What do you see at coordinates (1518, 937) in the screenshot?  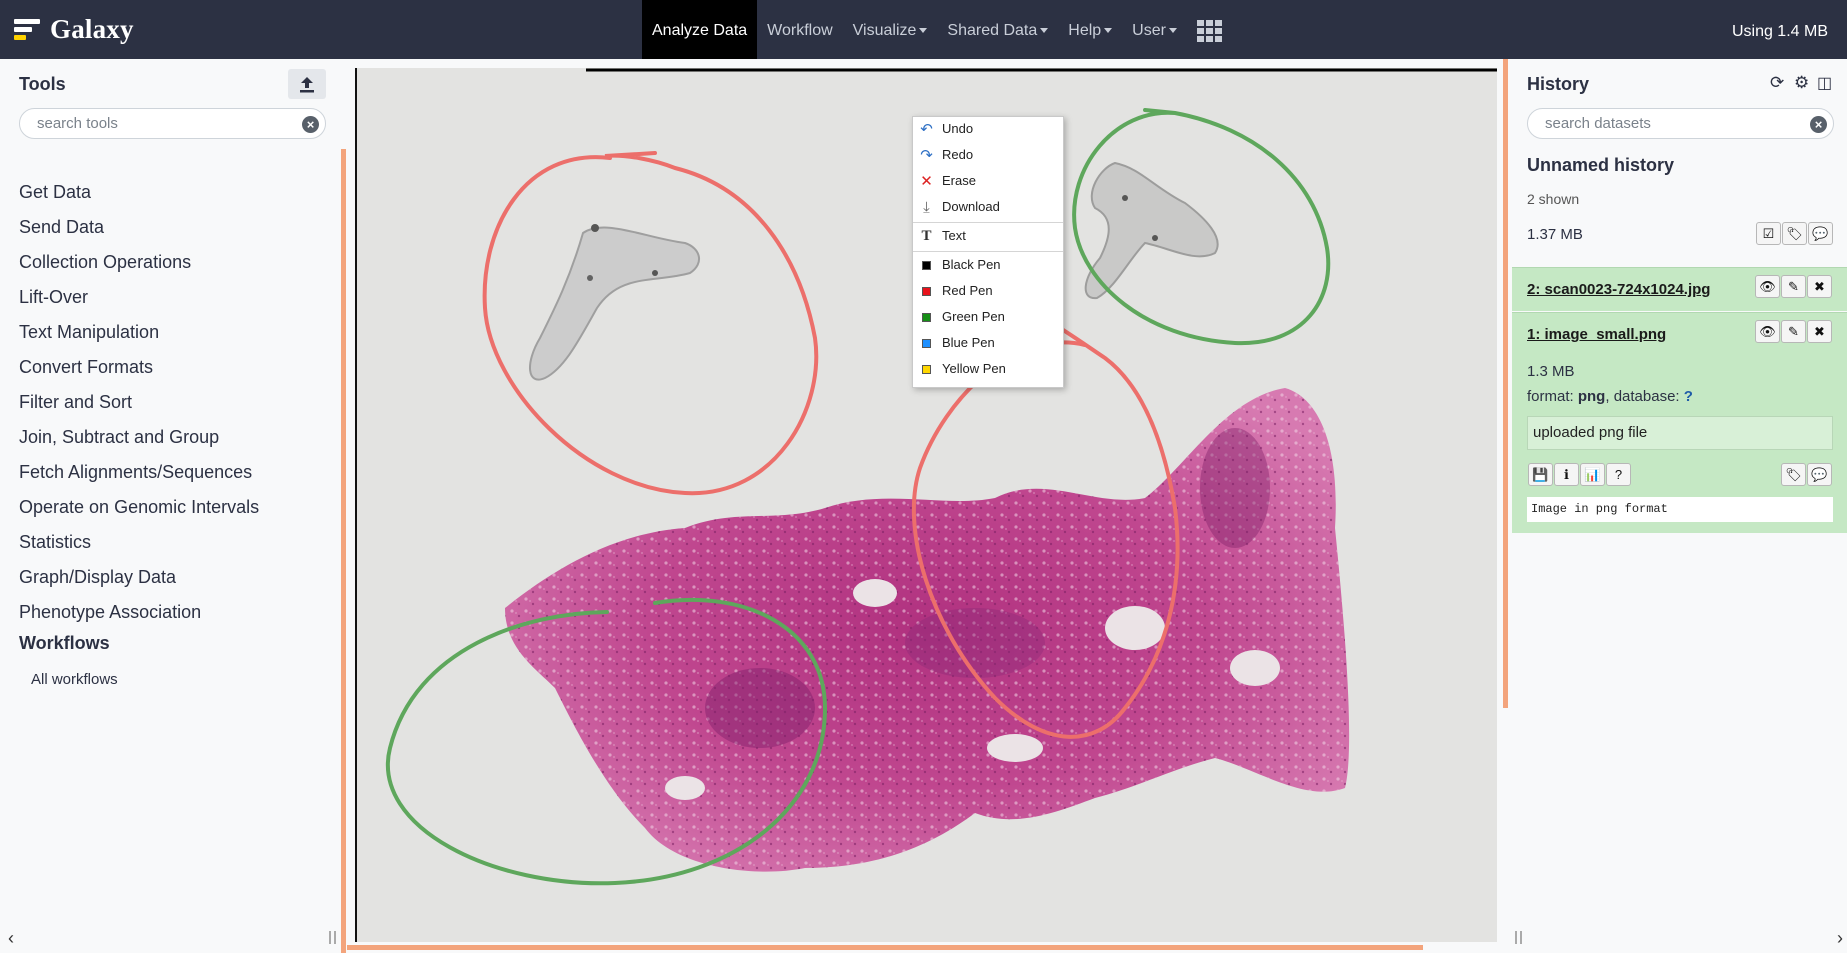 I see `right-panel-resize-grip` at bounding box center [1518, 937].